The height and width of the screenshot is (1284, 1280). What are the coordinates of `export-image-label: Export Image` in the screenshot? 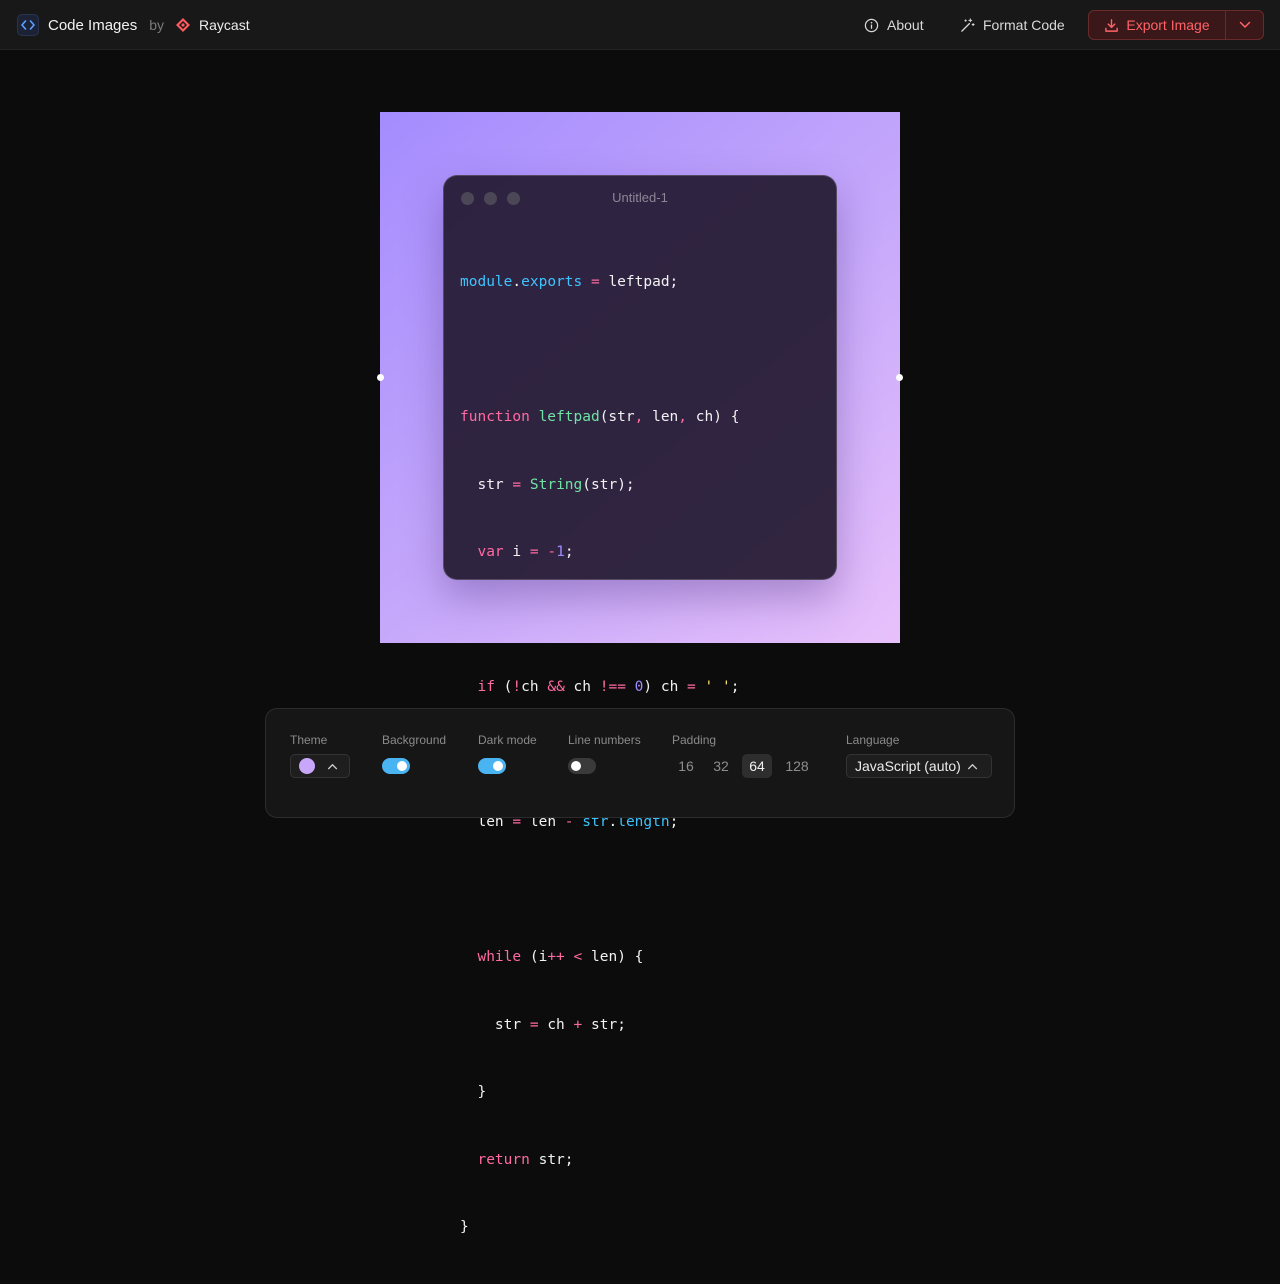 It's located at (1168, 25).